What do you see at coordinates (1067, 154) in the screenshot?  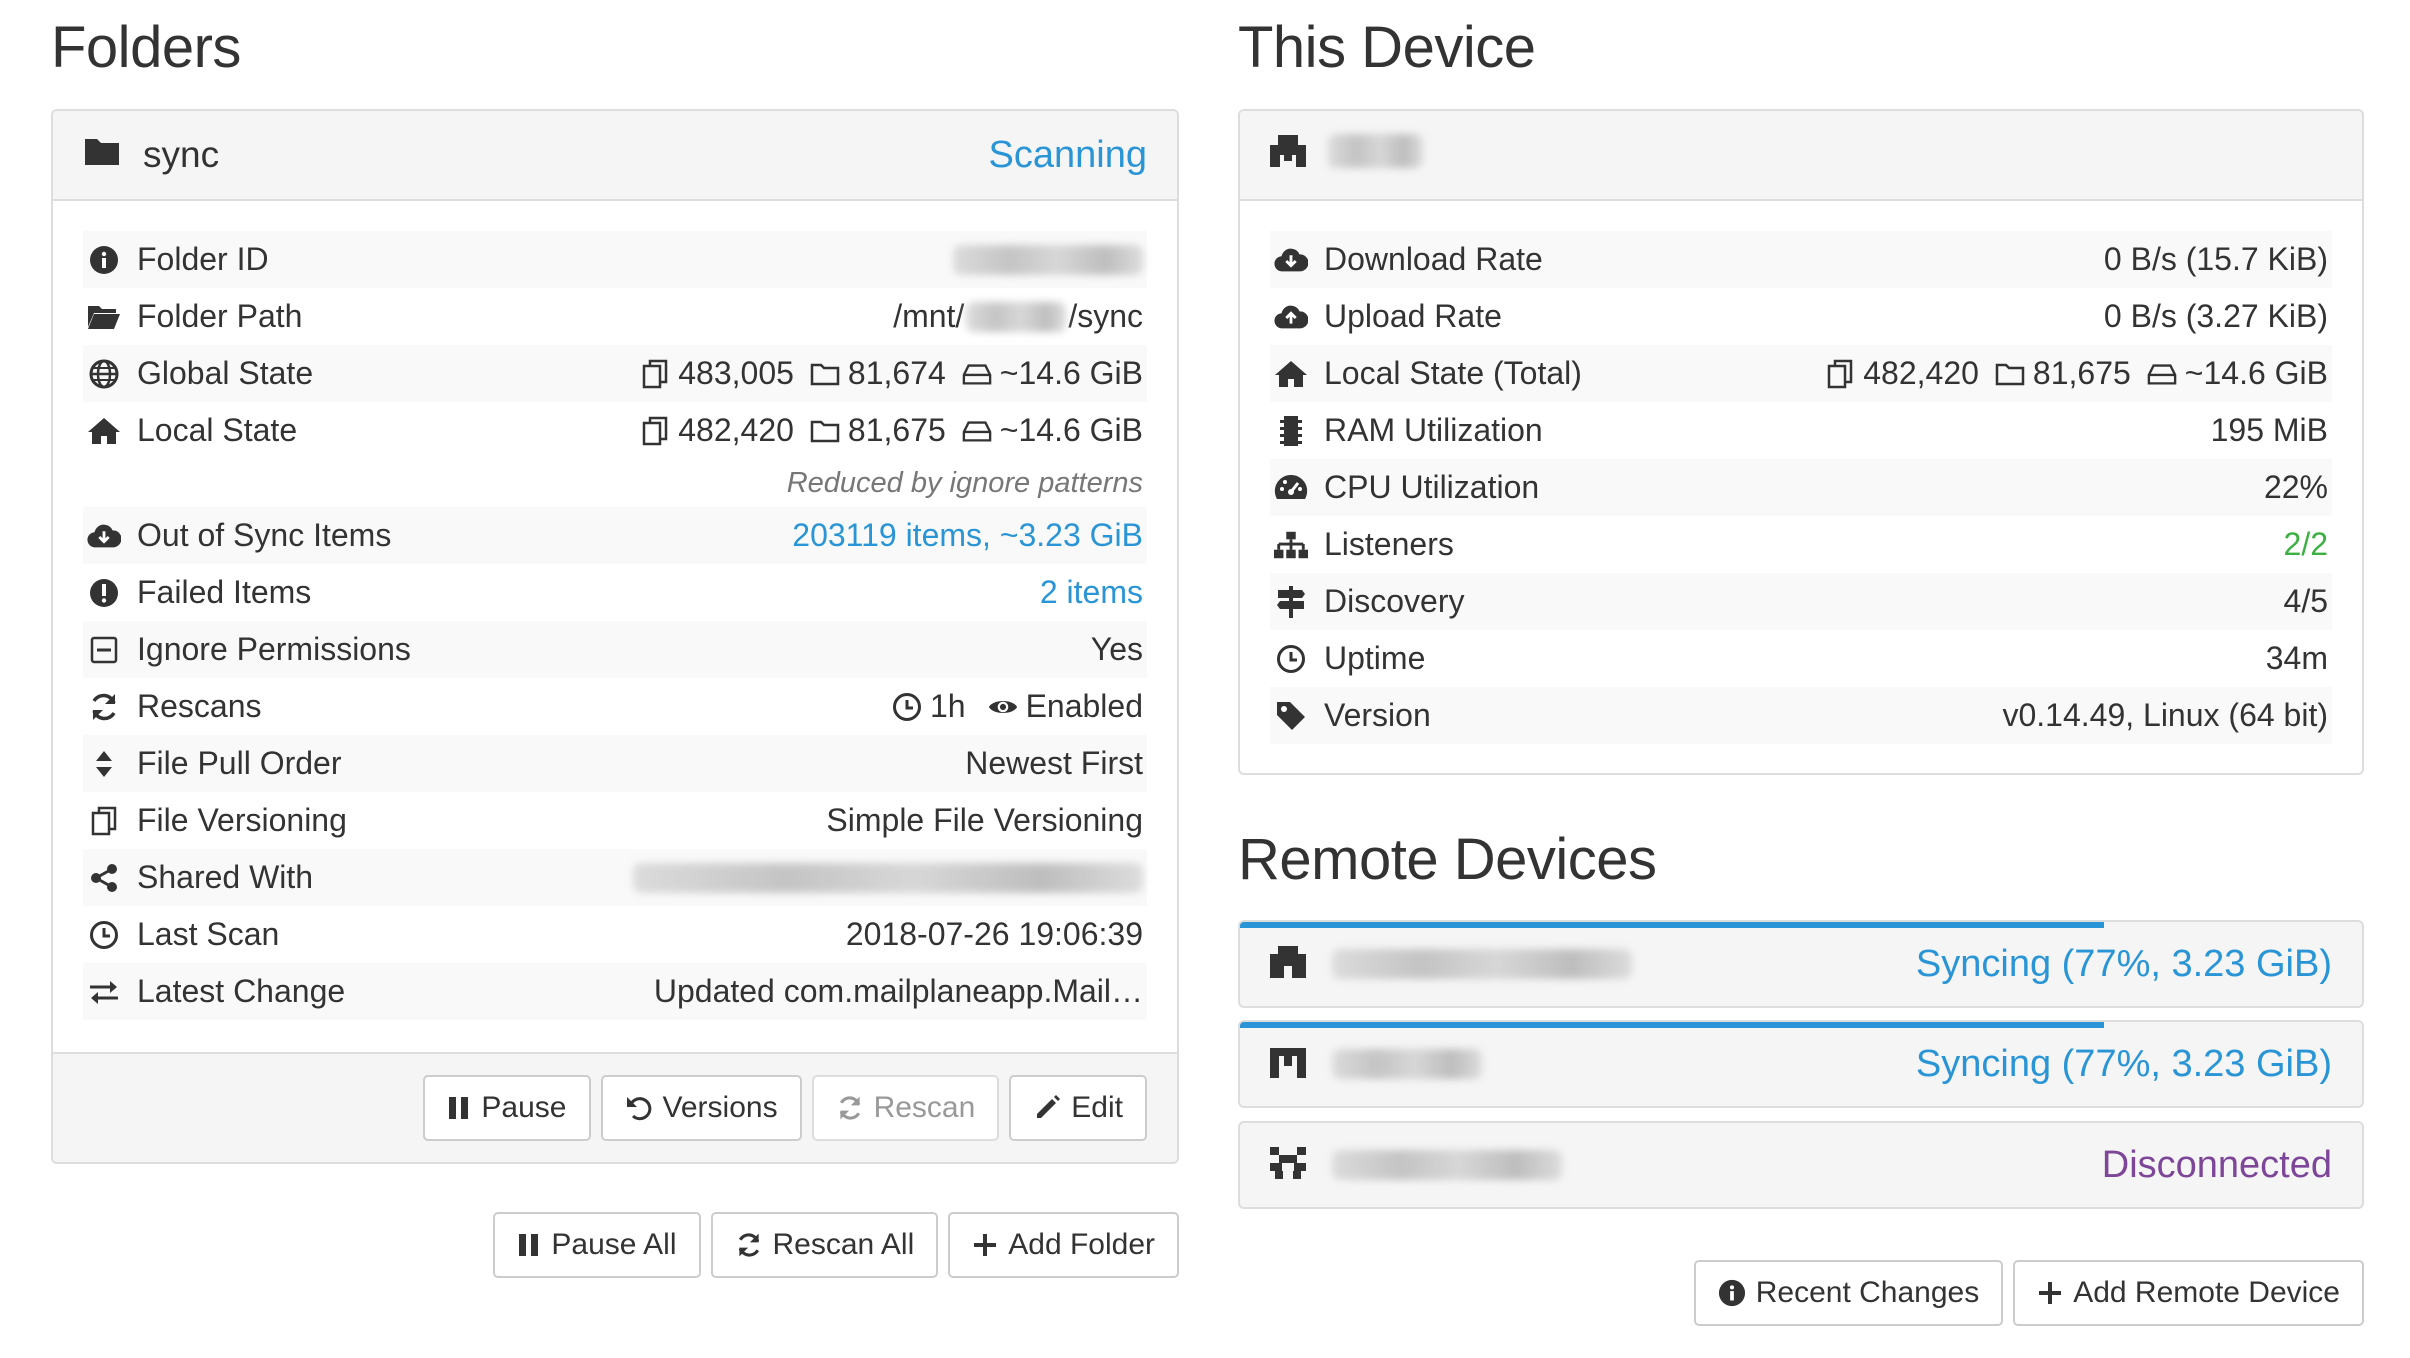 I see `folder-status: Scanning` at bounding box center [1067, 154].